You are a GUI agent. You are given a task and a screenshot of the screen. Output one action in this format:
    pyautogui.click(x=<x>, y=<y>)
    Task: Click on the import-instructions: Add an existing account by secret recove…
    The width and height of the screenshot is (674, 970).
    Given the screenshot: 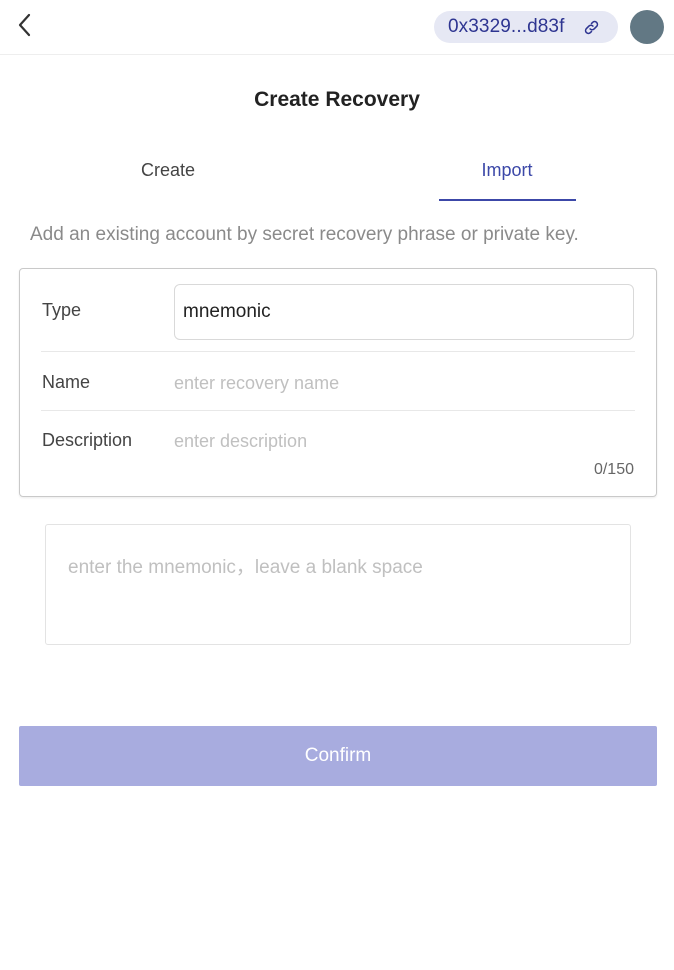 What is the action you would take?
    pyautogui.click(x=304, y=234)
    